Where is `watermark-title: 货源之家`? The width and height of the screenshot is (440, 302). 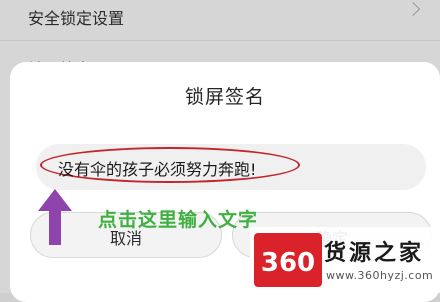
watermark-title: 货源之家 is located at coordinates (374, 253).